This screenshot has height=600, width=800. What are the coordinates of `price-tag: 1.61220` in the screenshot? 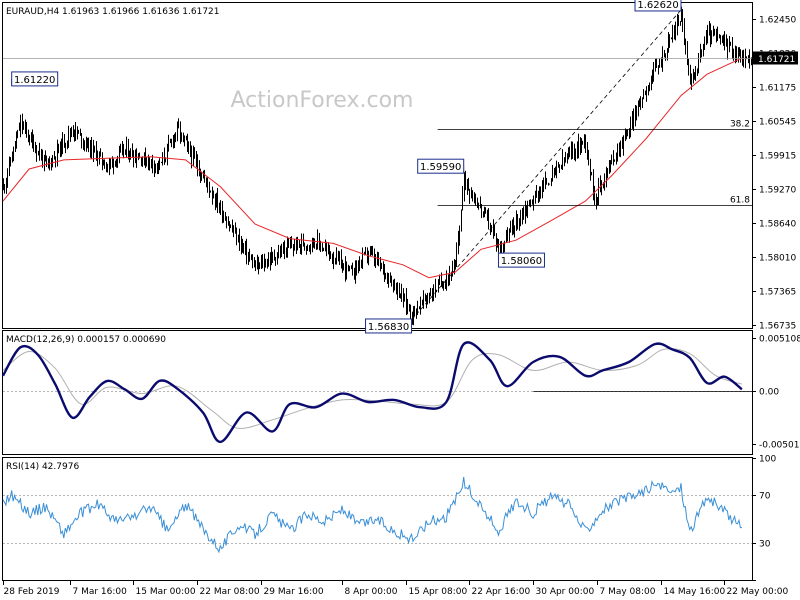 It's located at (35, 79).